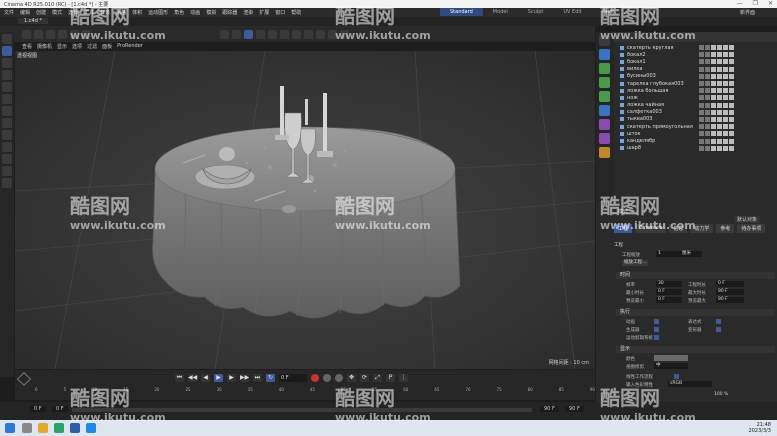 Image resolution: width=777 pixels, height=436 pixels. I want to click on redo-icon, so click(38, 34).